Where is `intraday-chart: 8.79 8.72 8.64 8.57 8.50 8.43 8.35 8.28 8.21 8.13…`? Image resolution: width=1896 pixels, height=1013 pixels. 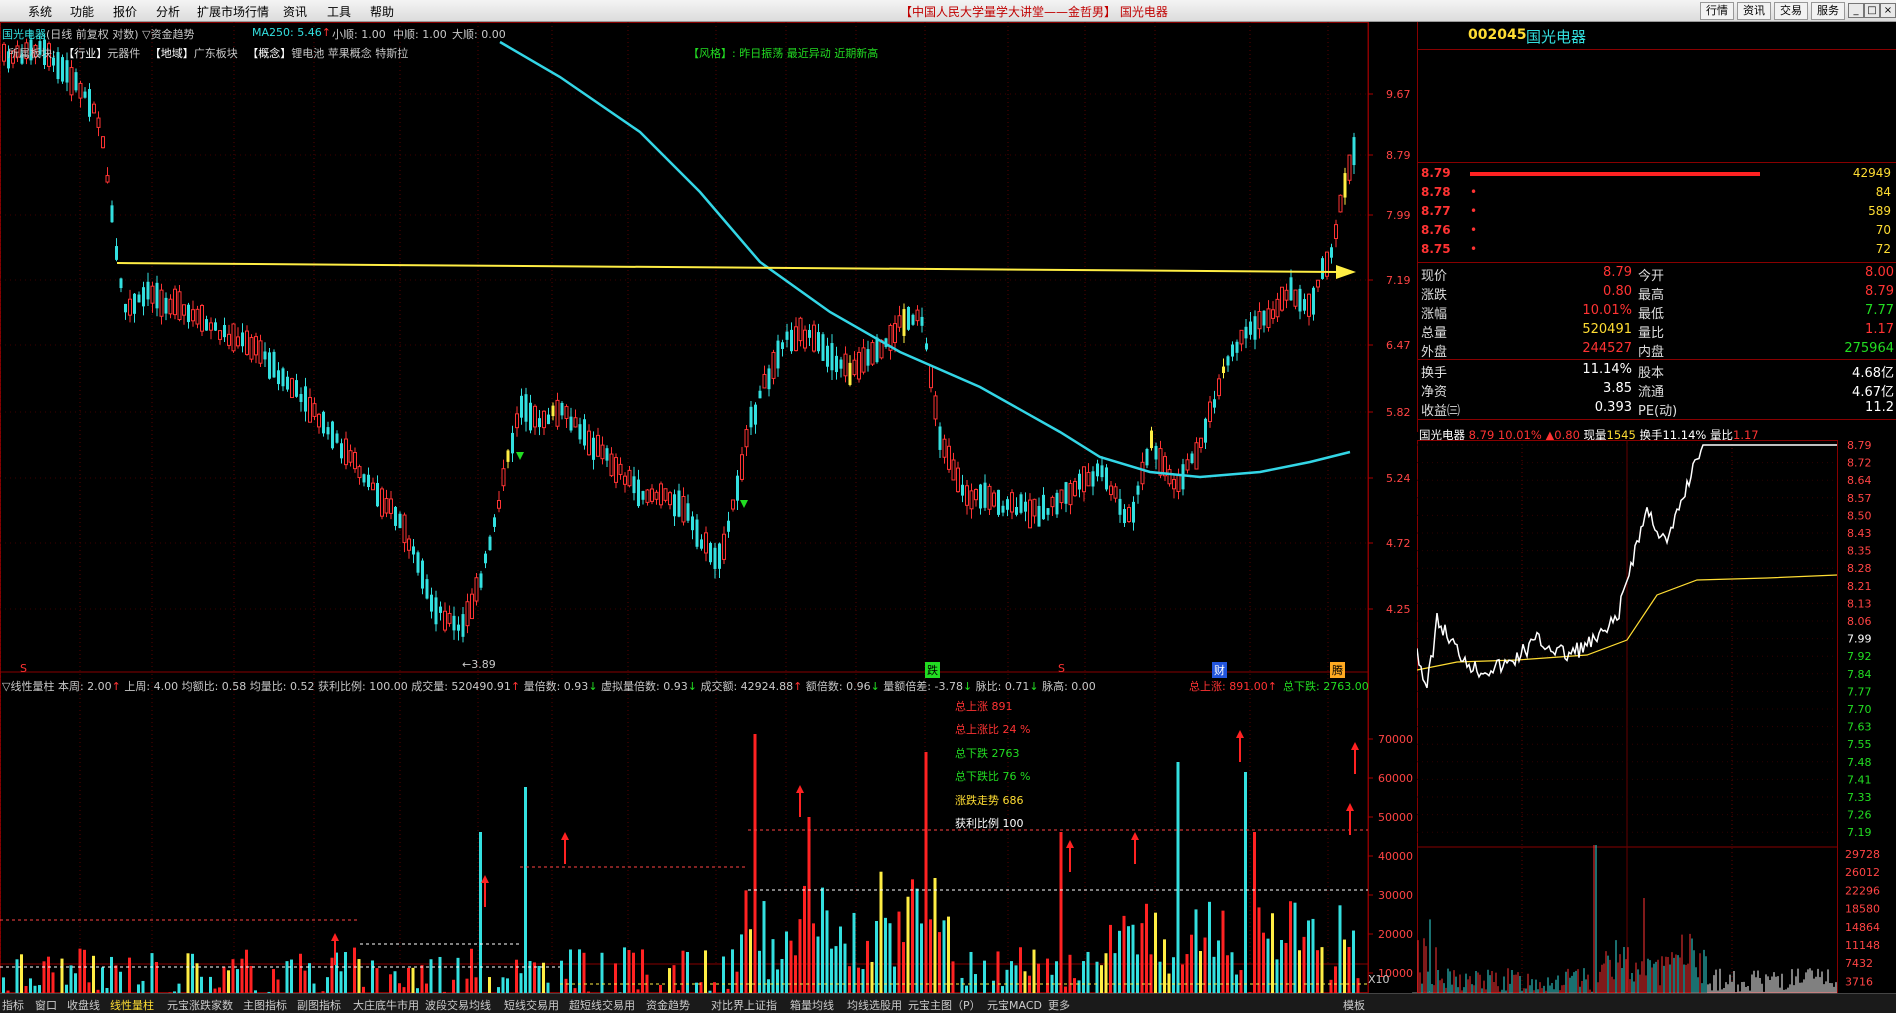
intraday-chart: 8.79 8.72 8.64 8.57 8.50 8.43 8.35 8.28 8.21 8.13… is located at coordinates (1656, 716).